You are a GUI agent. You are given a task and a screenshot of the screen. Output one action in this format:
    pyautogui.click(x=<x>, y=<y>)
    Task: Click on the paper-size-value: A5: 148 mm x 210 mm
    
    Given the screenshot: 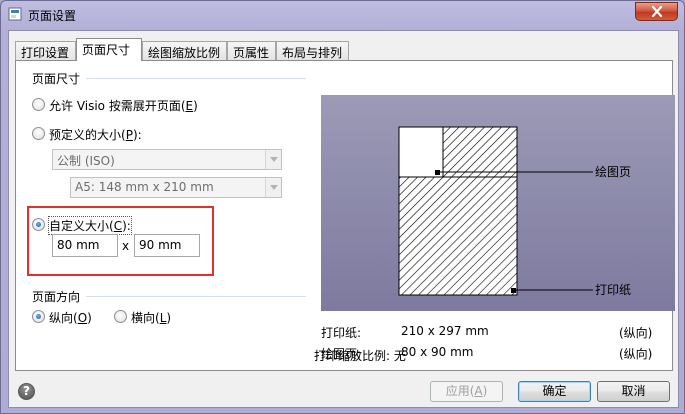 What is the action you would take?
    pyautogui.click(x=144, y=187)
    